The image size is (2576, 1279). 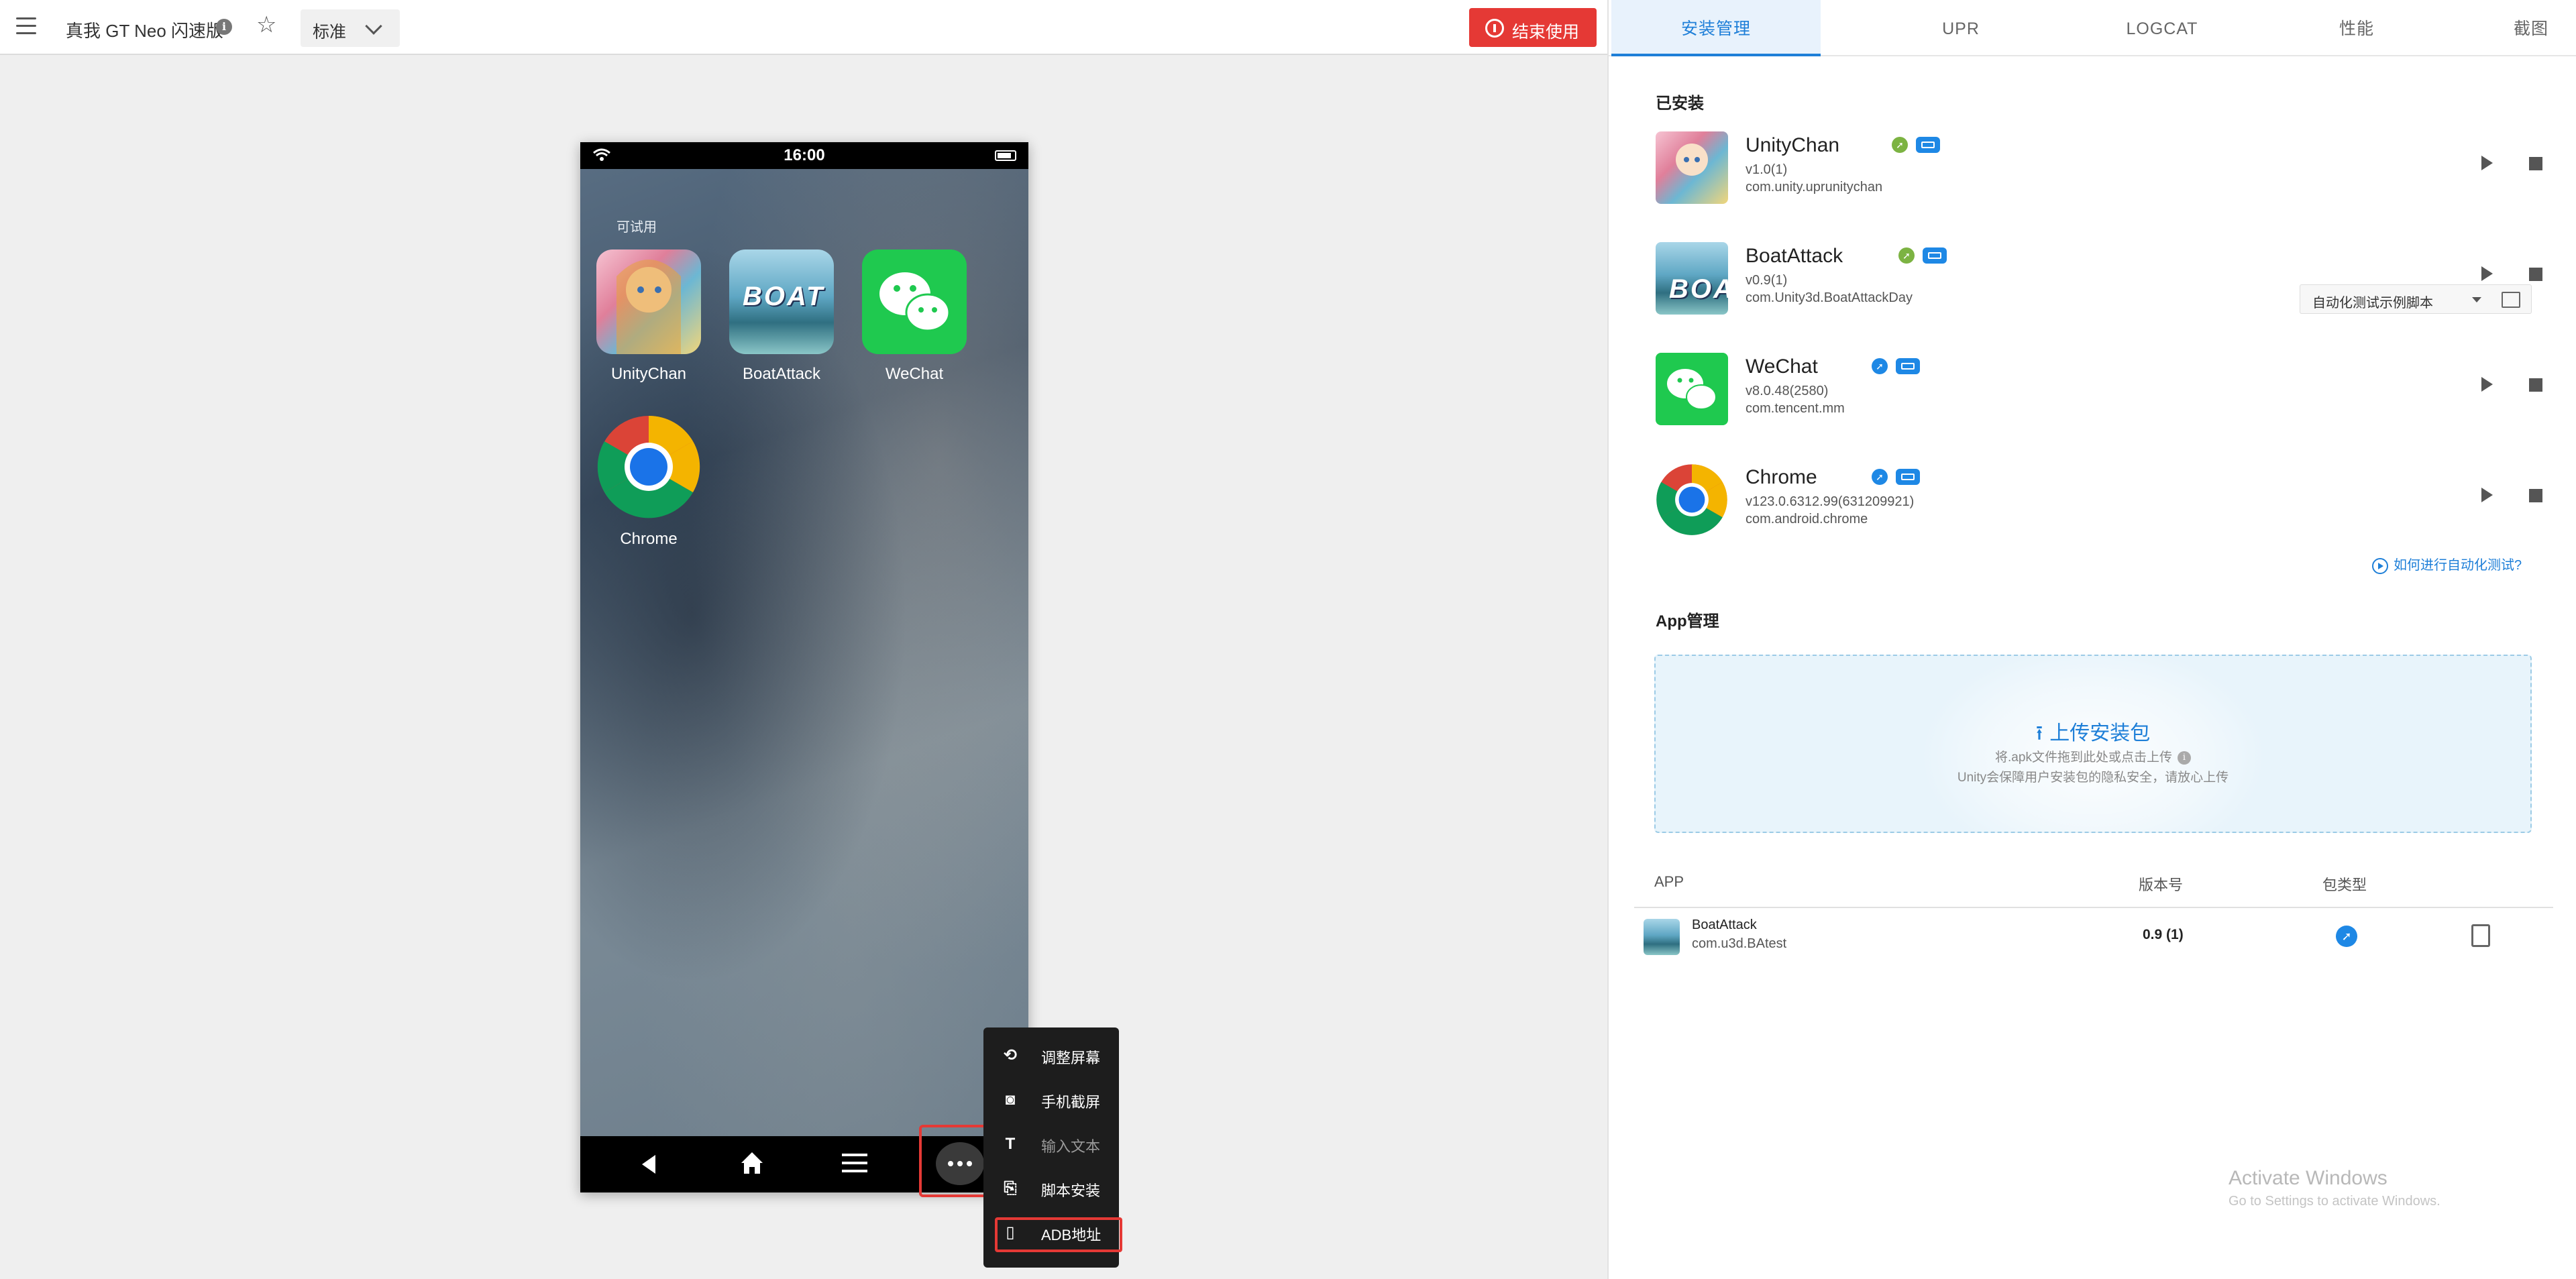 I want to click on adb-item-highlight, so click(x=1058, y=1234).